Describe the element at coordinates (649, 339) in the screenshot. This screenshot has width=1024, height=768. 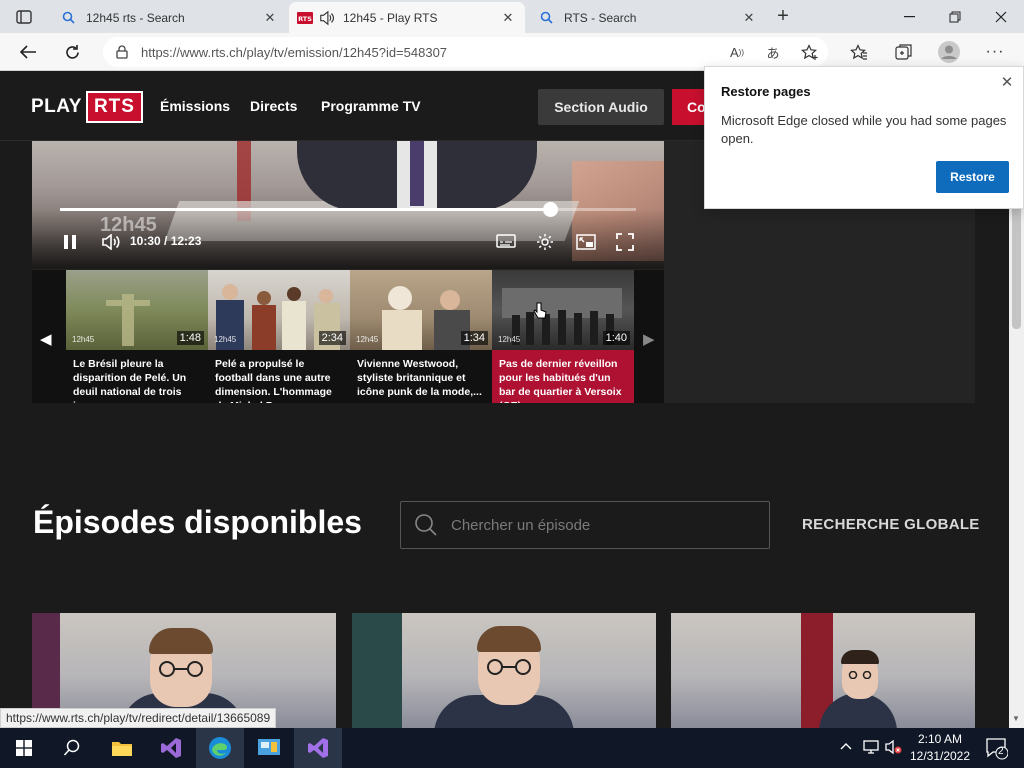
I see `carousel-next-icon: ▶` at that location.